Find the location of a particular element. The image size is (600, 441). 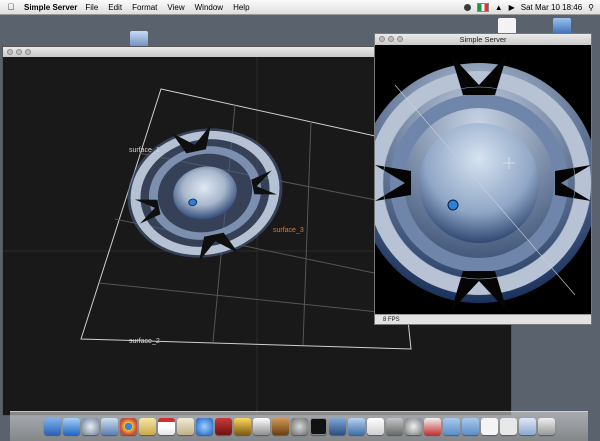

preferences-icon is located at coordinates (299, 426).